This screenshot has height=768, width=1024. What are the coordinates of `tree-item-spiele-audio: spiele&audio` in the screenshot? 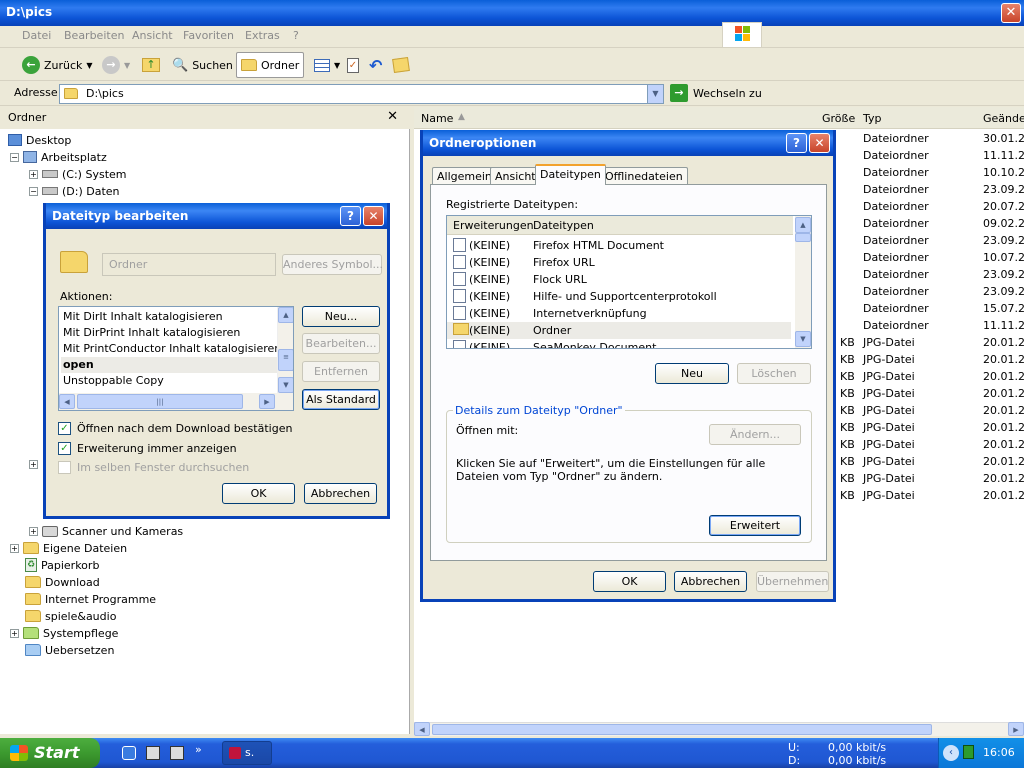 It's located at (70, 616).